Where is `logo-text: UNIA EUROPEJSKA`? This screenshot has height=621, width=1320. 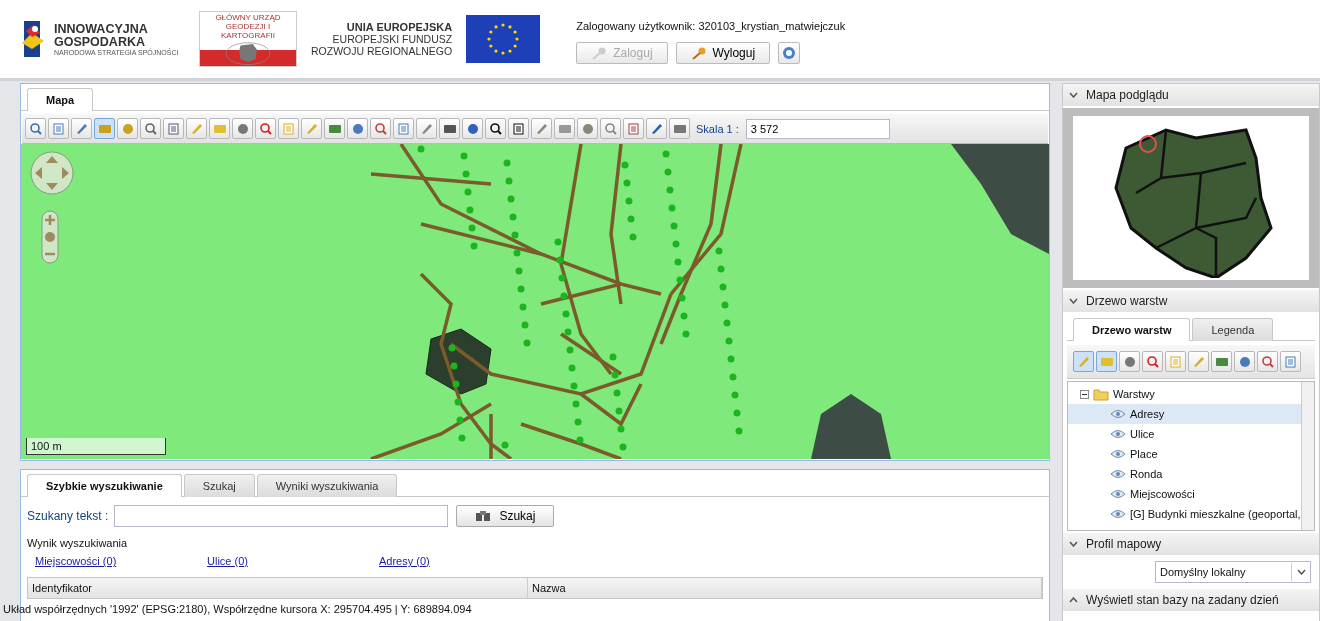
logo-text: UNIA EUROPEJSKA is located at coordinates (399, 27).